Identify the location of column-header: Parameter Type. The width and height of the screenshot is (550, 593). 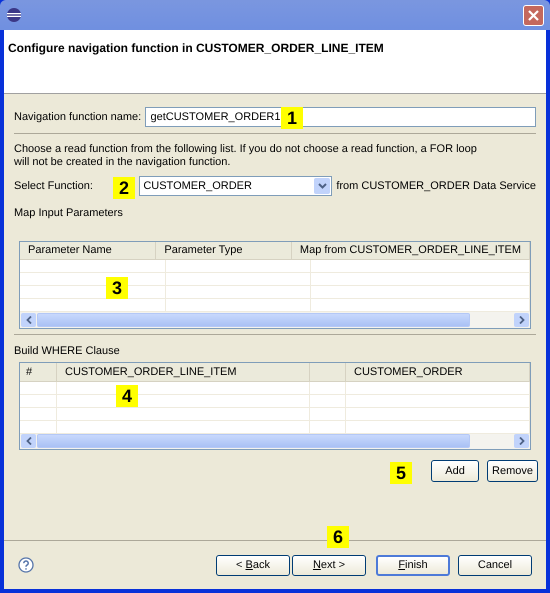
(203, 250).